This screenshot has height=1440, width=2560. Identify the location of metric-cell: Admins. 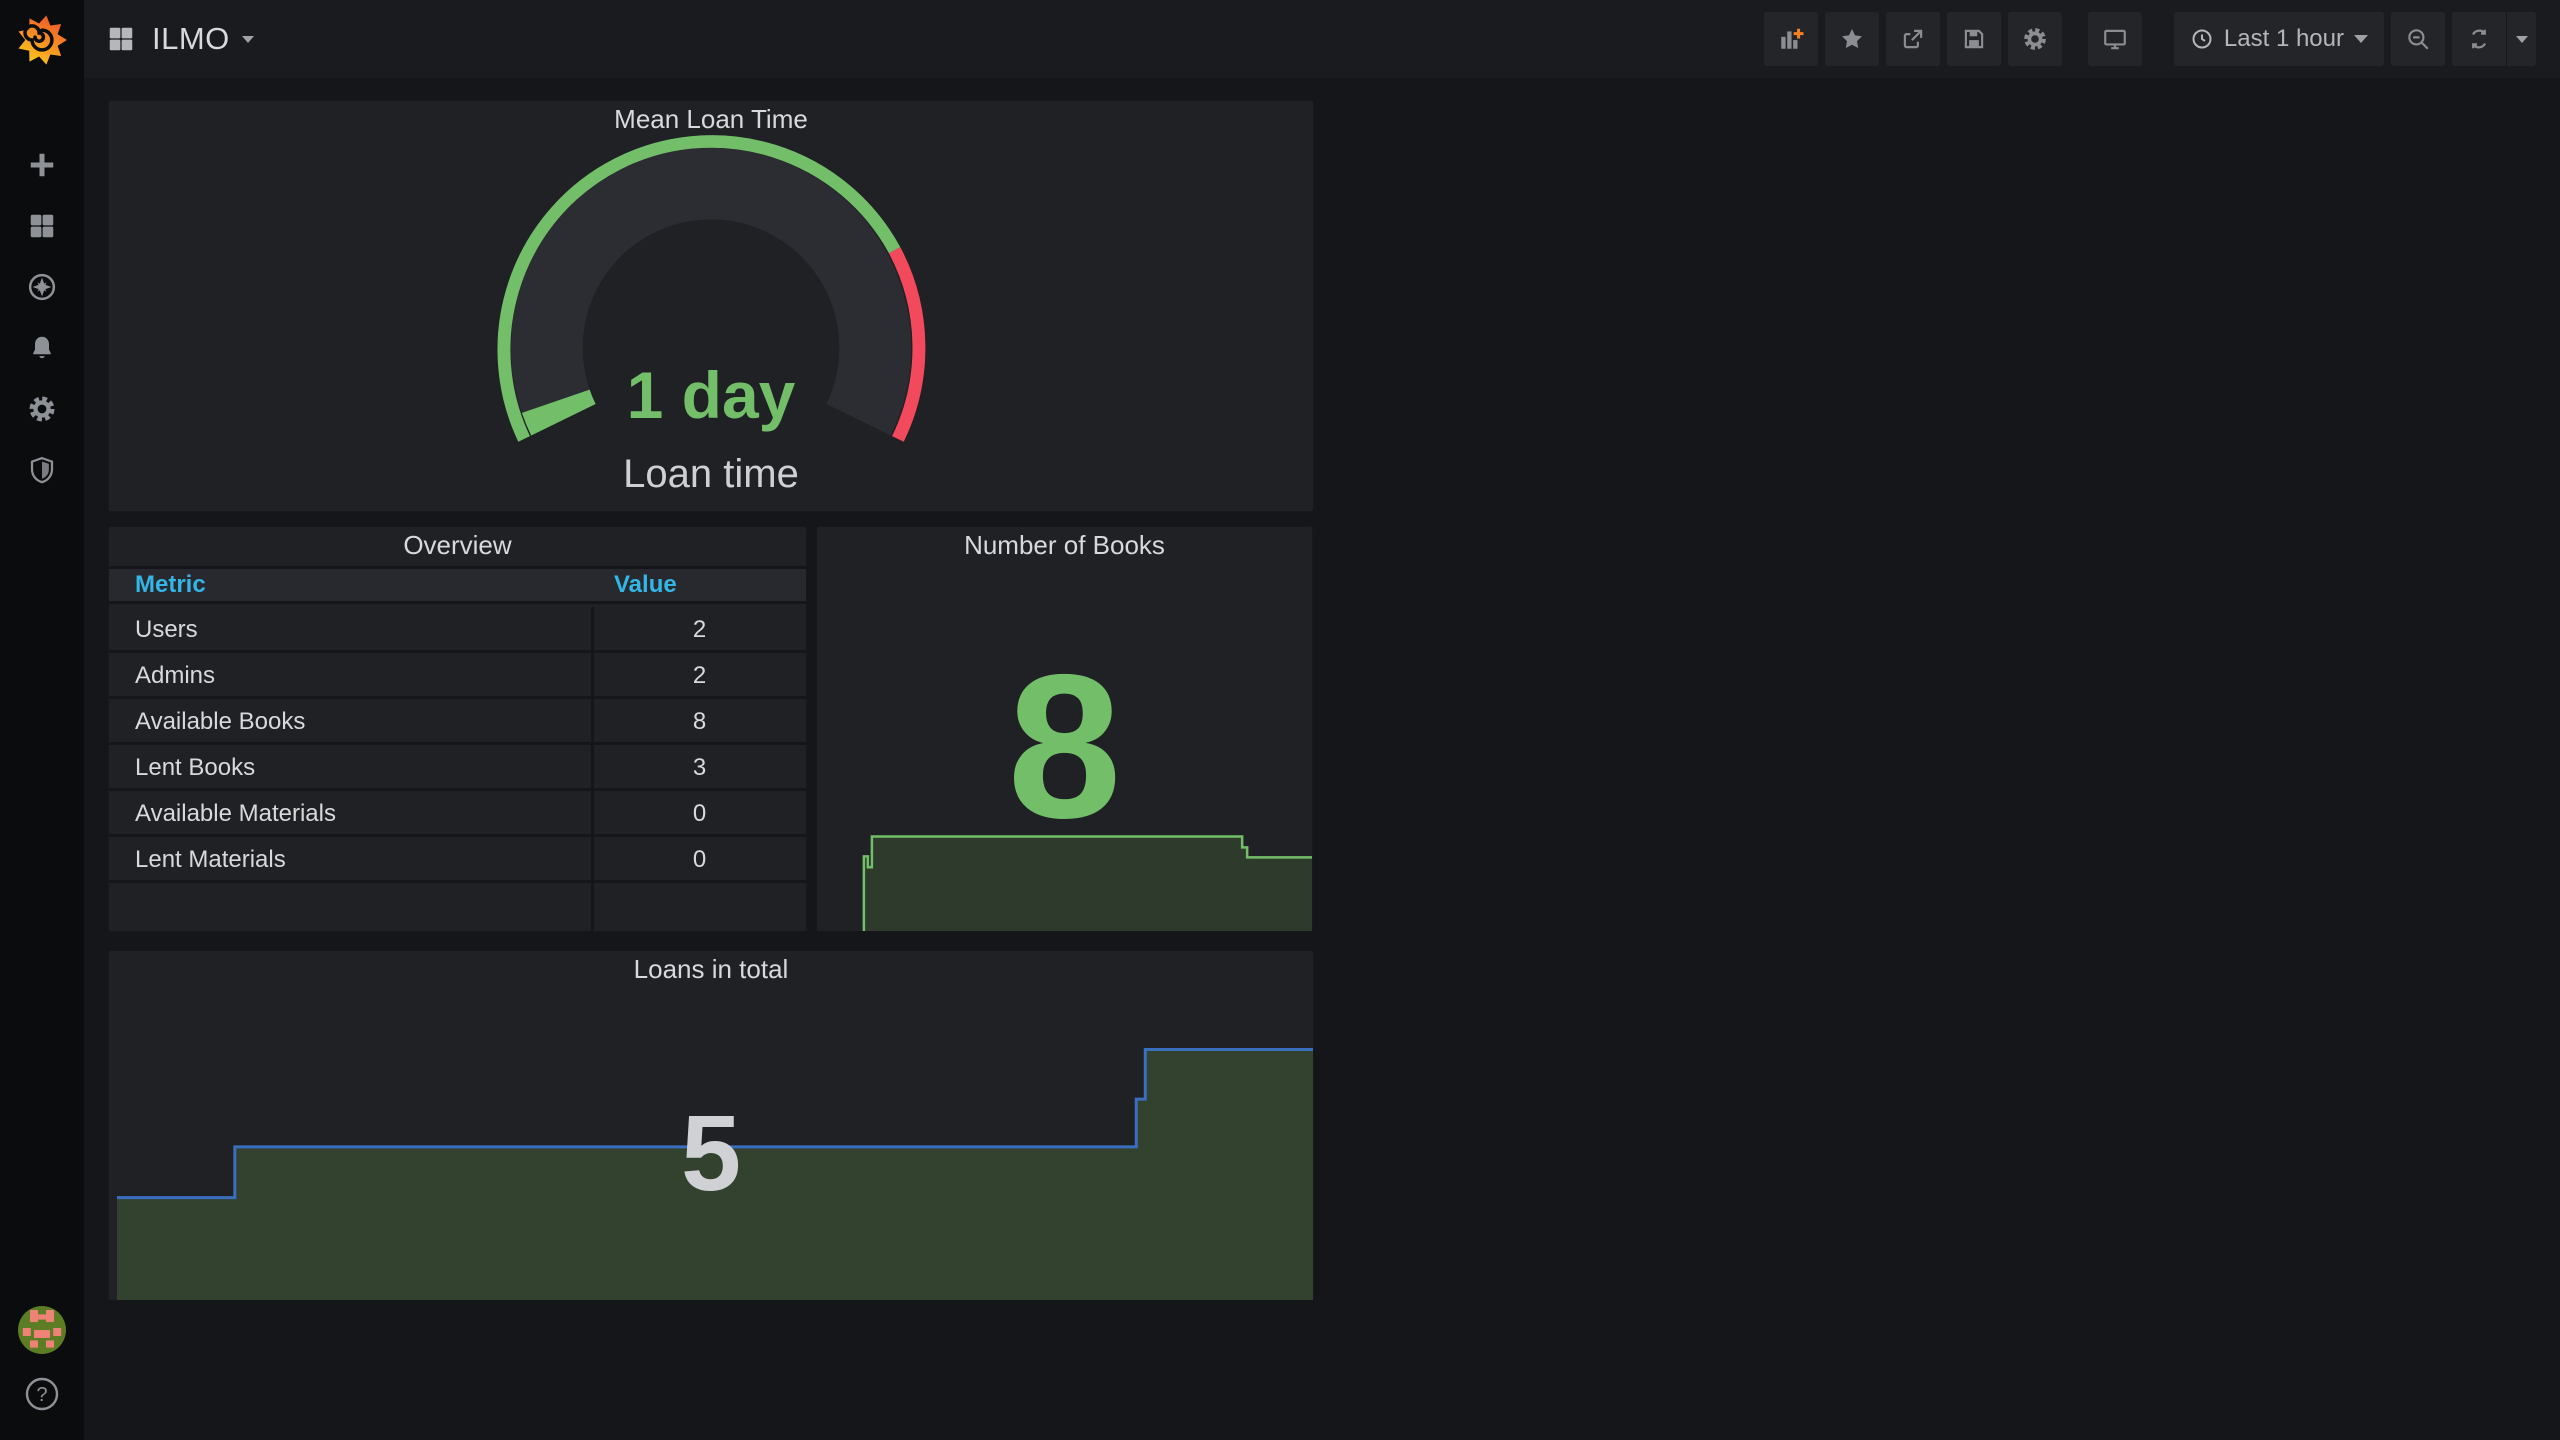
(175, 675).